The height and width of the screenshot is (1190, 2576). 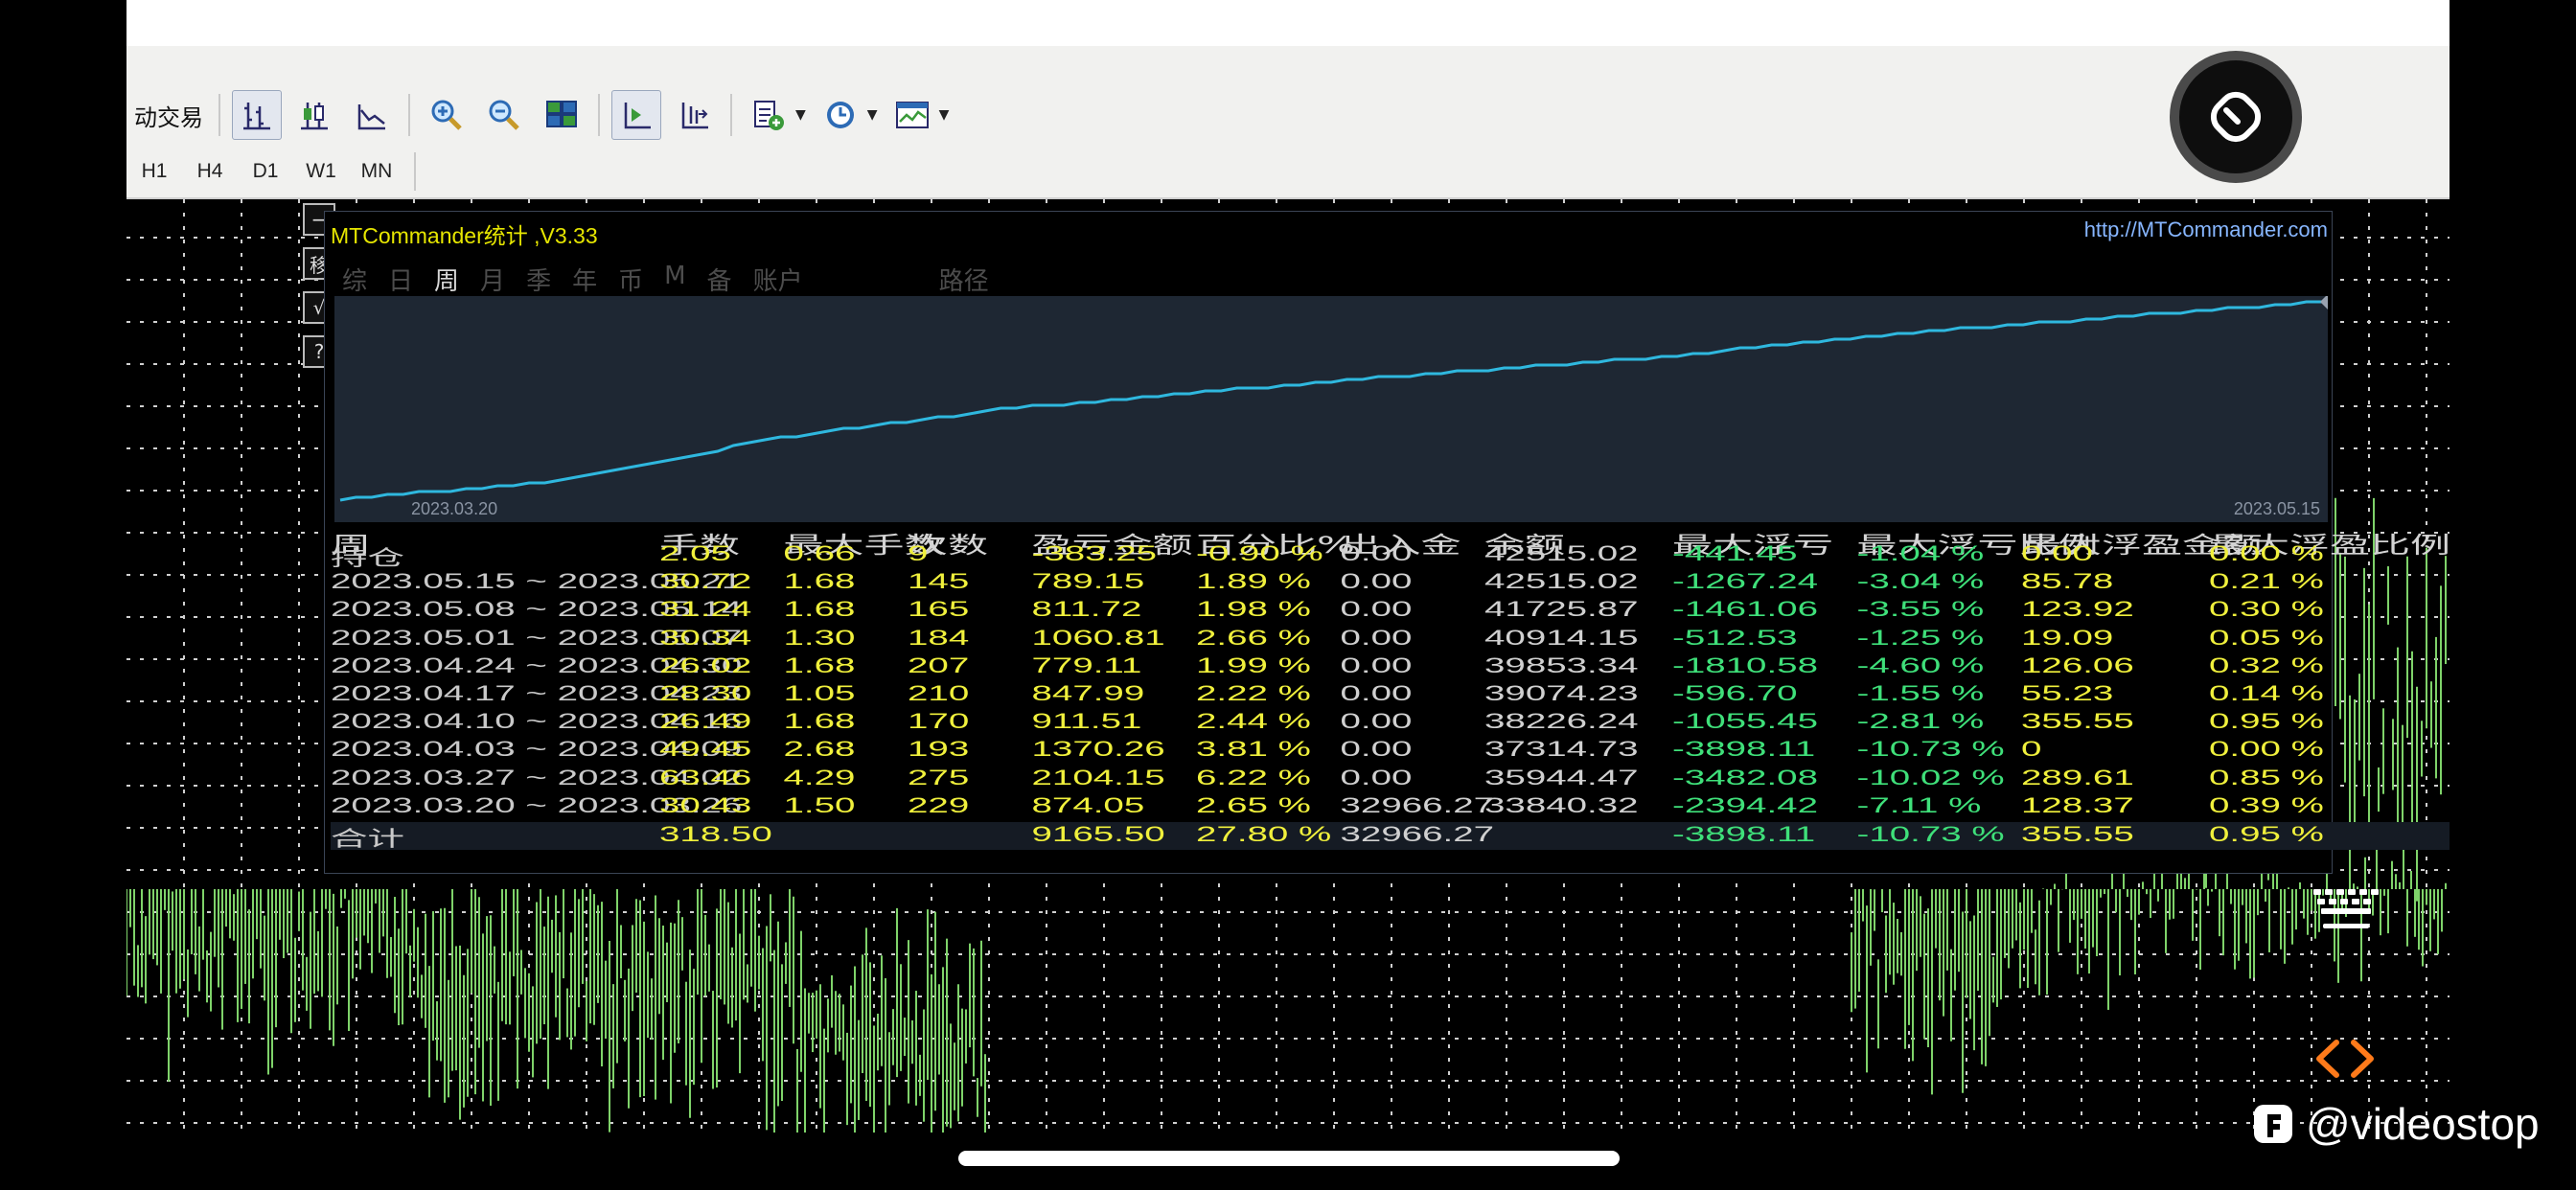 I want to click on cell-trades: 165, so click(x=939, y=609).